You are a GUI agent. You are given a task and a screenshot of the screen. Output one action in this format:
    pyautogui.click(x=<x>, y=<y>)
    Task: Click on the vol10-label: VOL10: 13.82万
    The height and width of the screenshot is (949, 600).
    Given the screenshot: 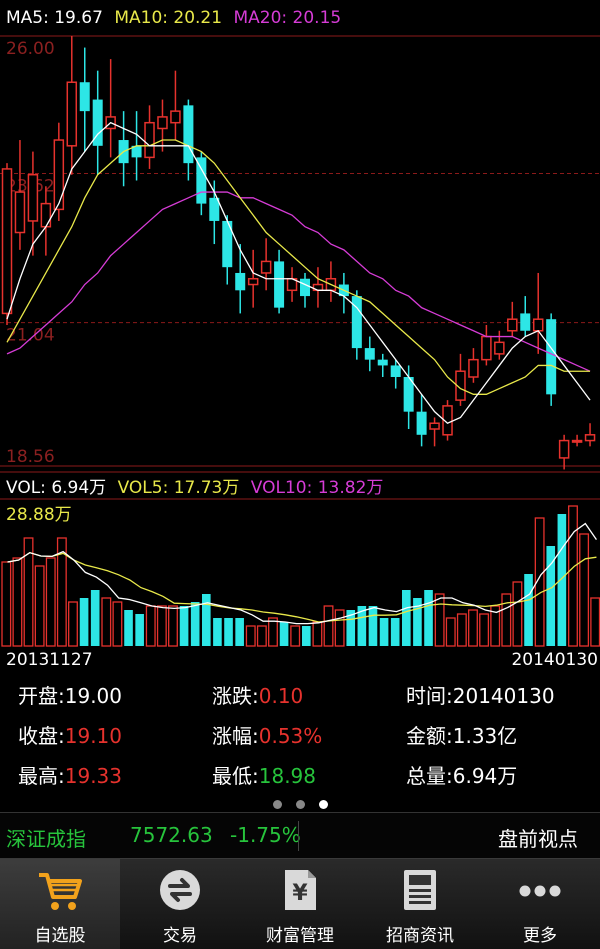 What is the action you would take?
    pyautogui.click(x=317, y=488)
    